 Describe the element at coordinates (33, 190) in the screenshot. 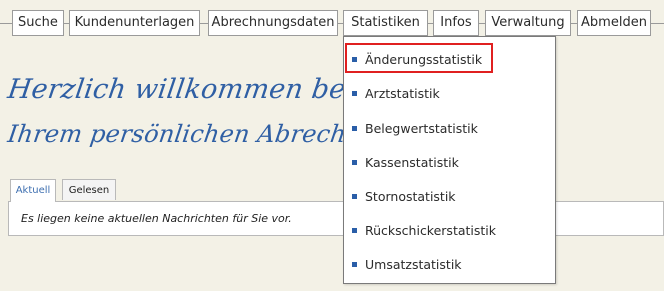

I see `tab-aktuell: Aktuell` at that location.